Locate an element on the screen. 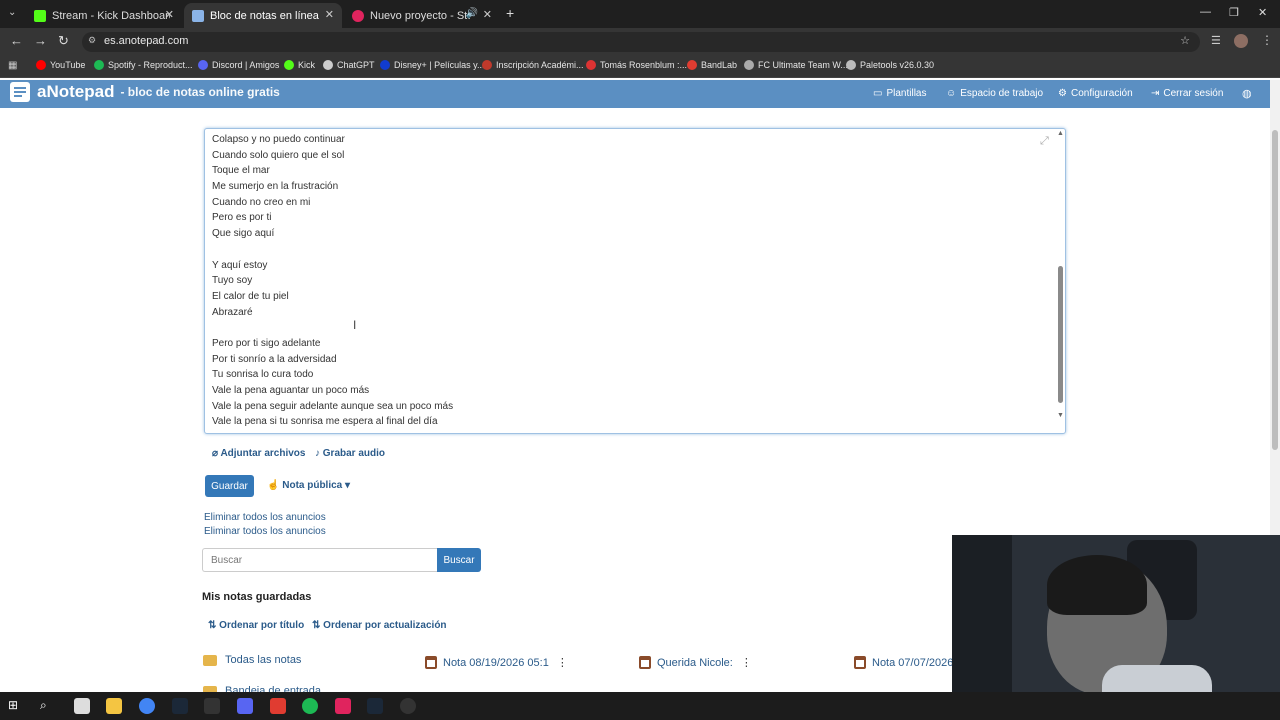 This screenshot has height=720, width=1280. chrome-icon is located at coordinates (147, 706).